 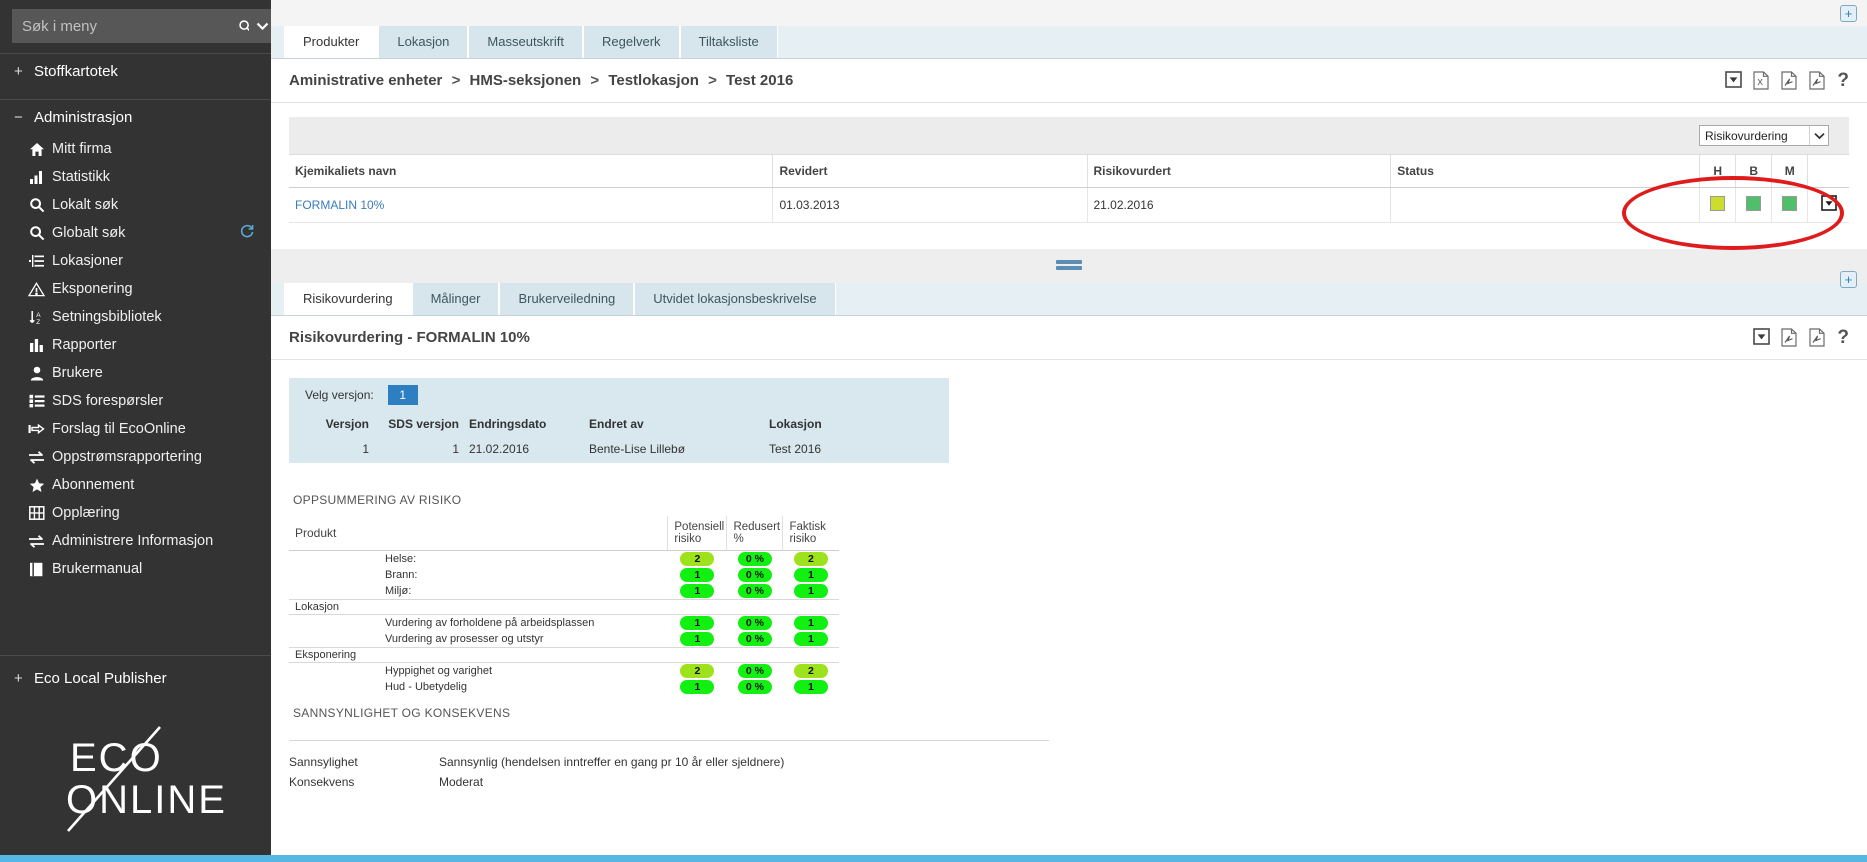 What do you see at coordinates (19, 117) in the screenshot?
I see `collapse-toggle-icon: −` at bounding box center [19, 117].